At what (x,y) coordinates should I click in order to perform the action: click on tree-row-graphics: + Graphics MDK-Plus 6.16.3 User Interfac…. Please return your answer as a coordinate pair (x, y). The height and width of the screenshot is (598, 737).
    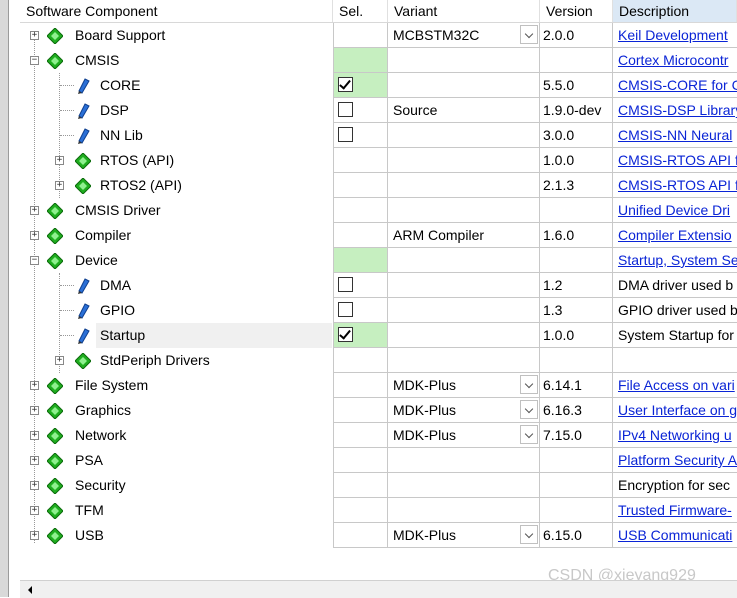
    Looking at the image, I should click on (378, 410).